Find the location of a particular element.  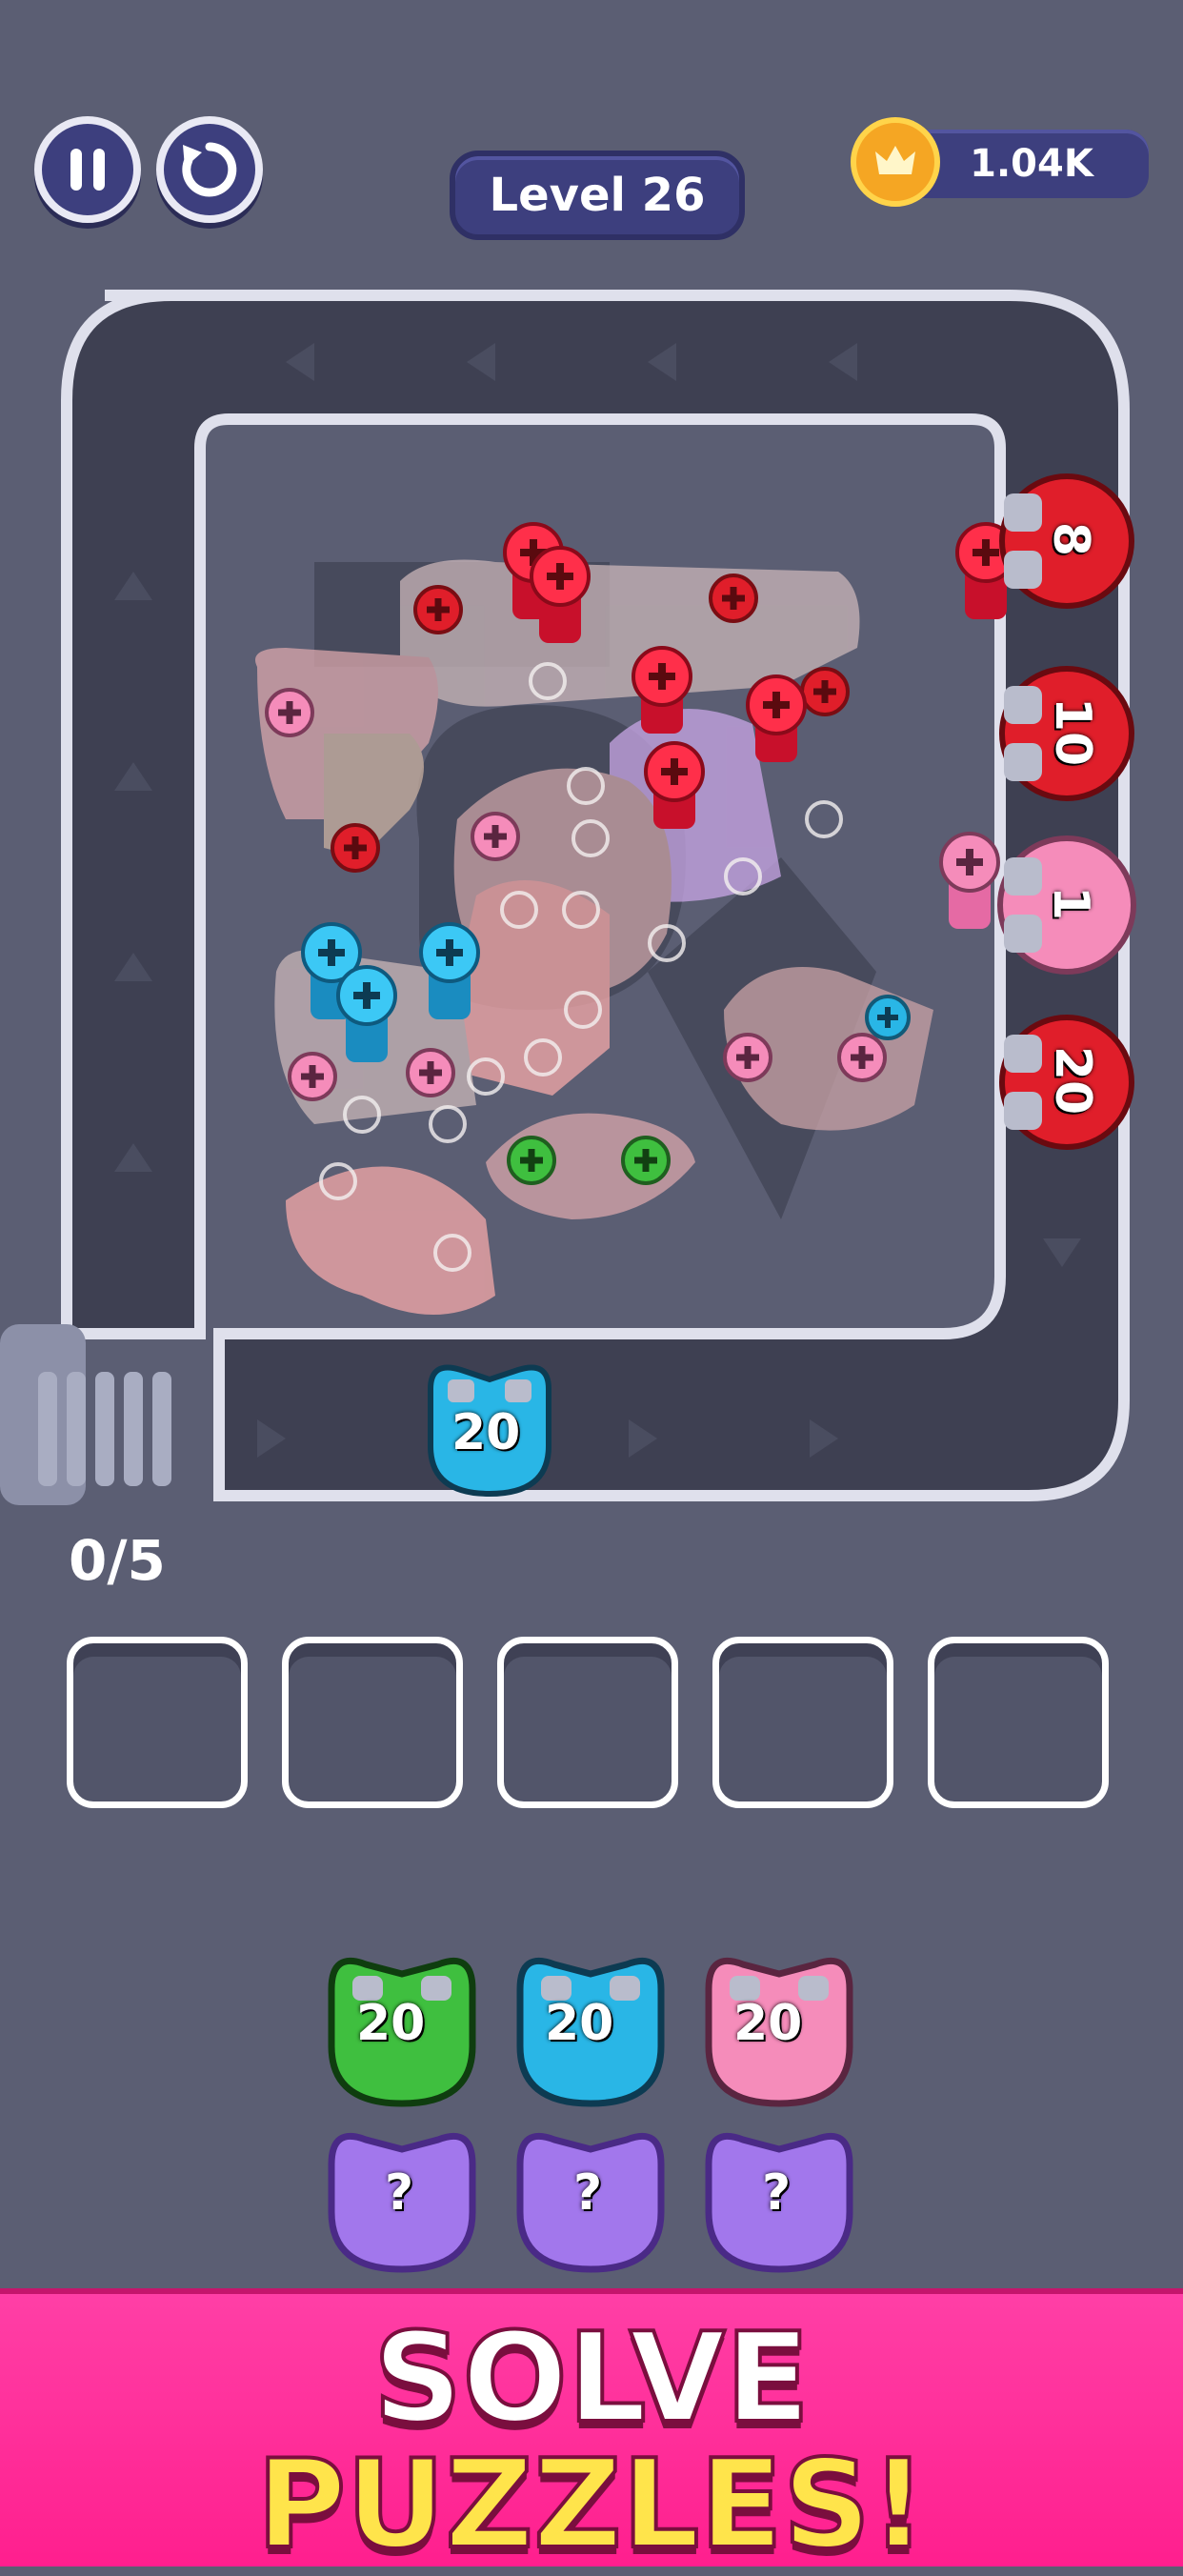

queue-magnet-green: 20 is located at coordinates (402, 2027).